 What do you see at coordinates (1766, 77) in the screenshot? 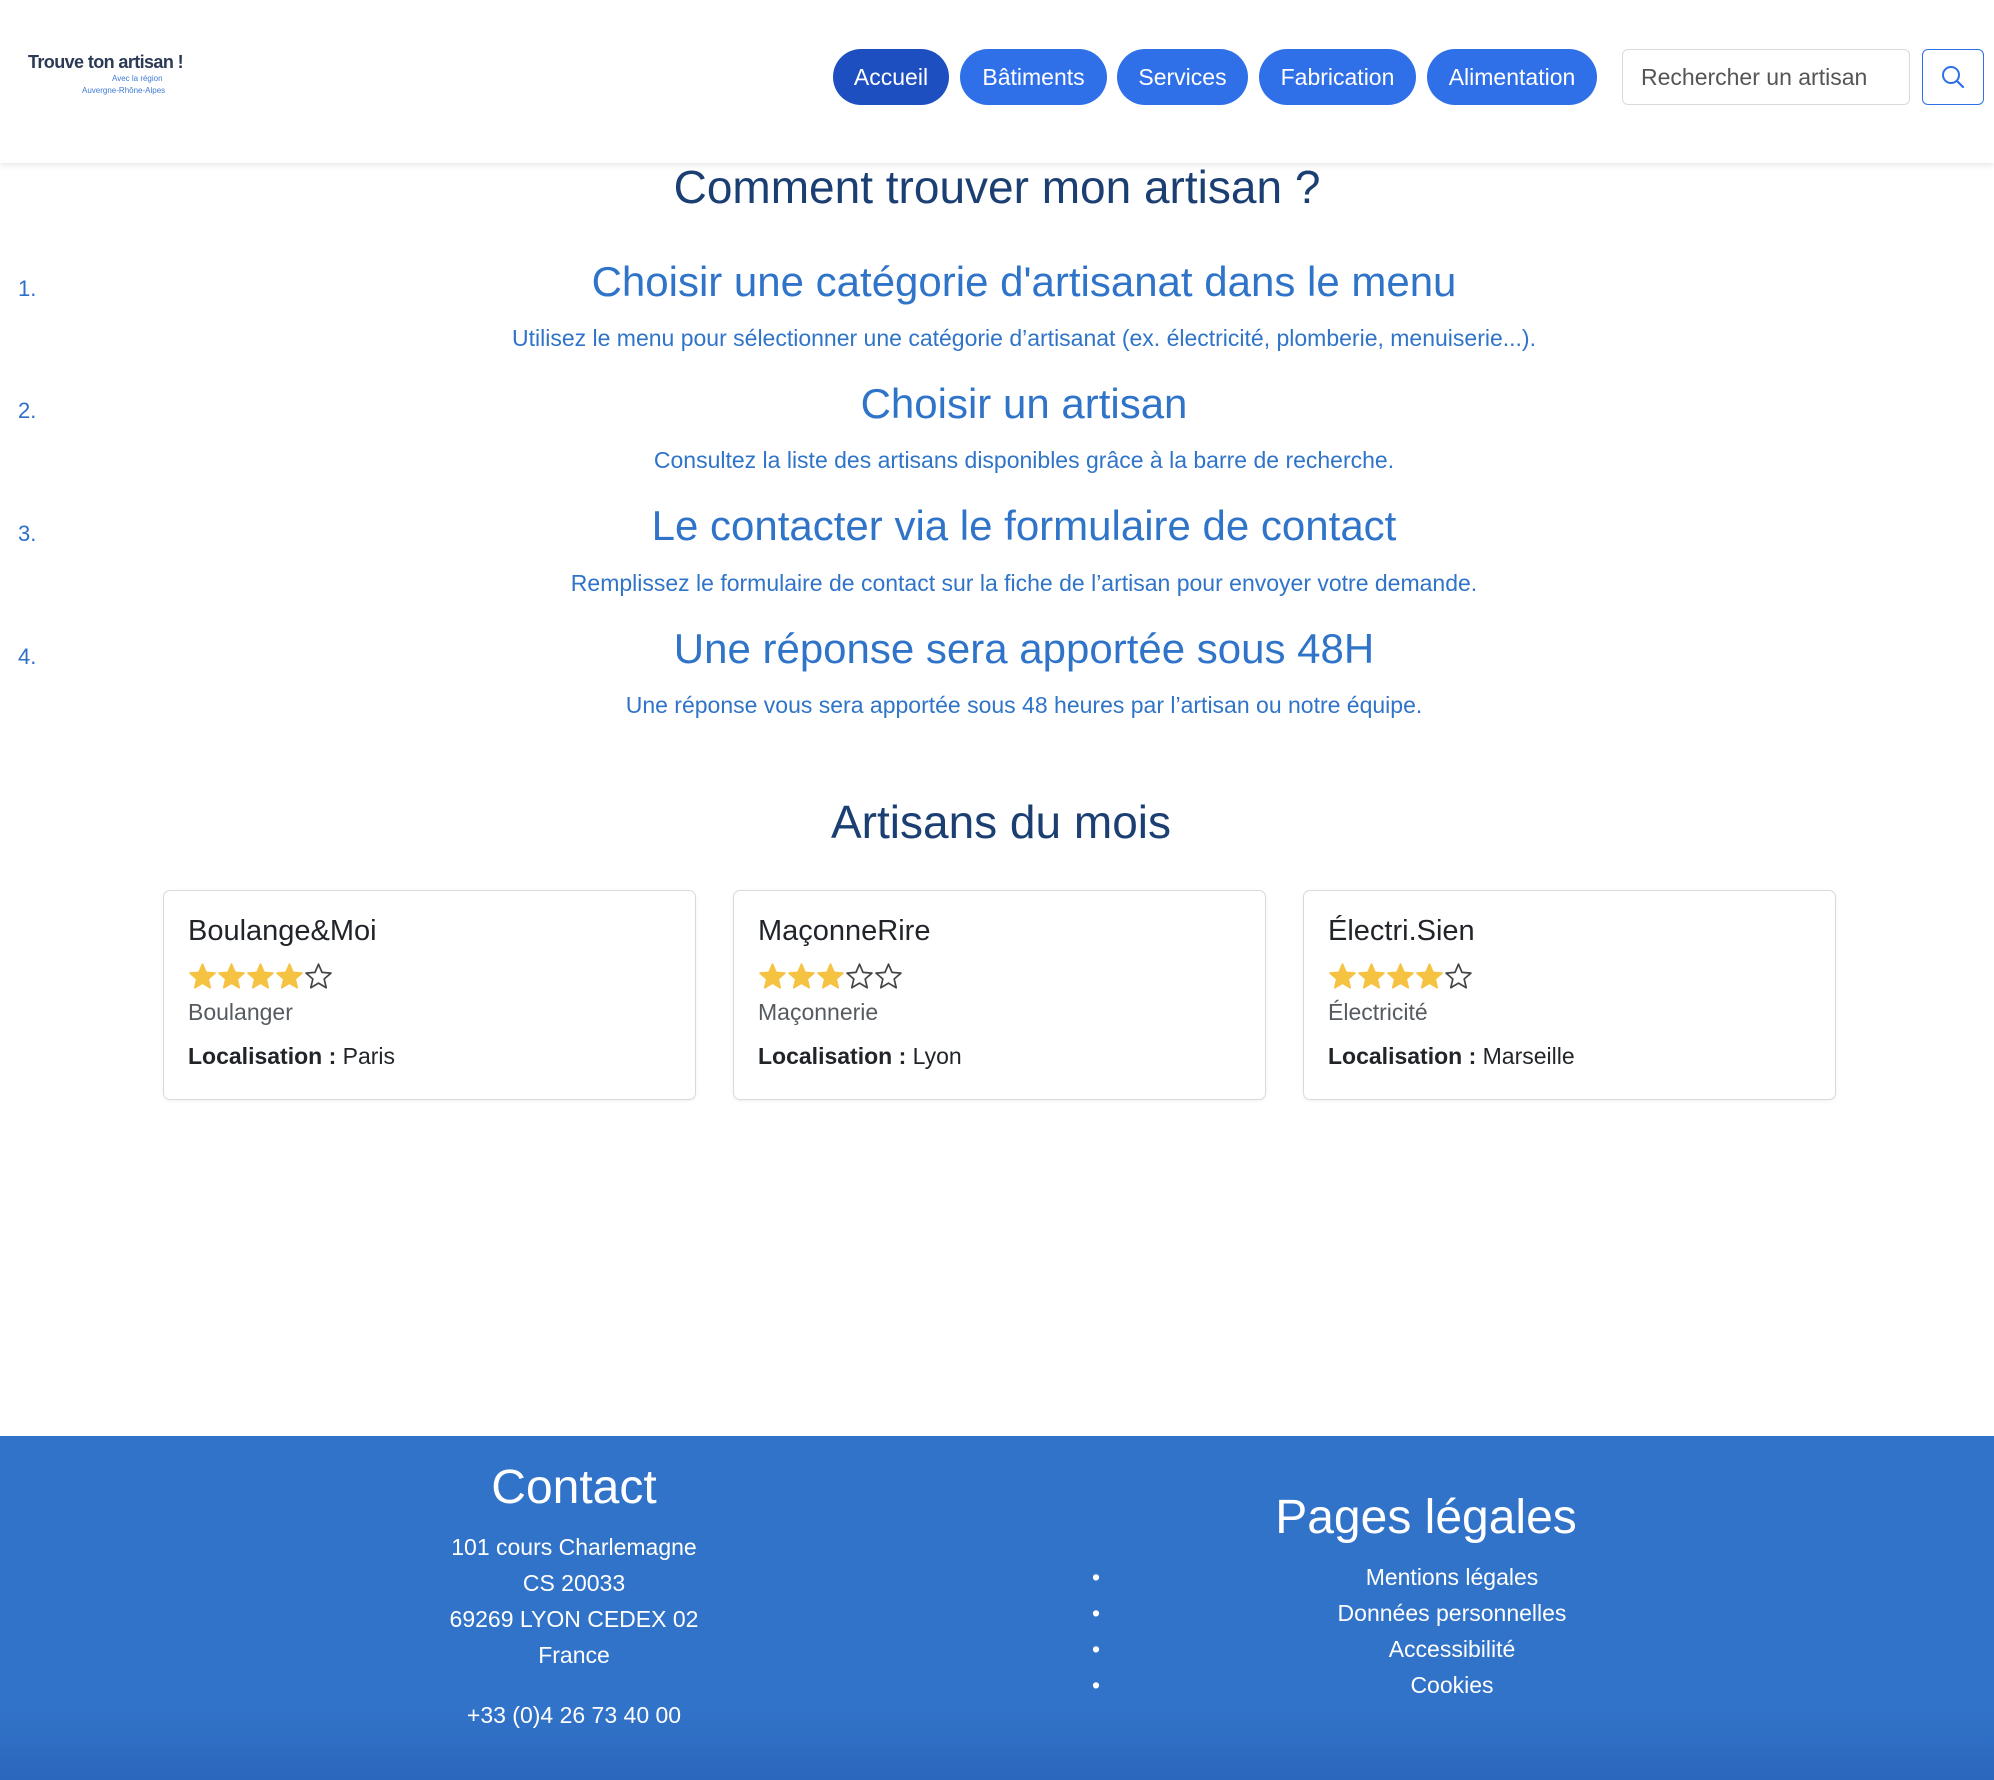
I see `search-input` at bounding box center [1766, 77].